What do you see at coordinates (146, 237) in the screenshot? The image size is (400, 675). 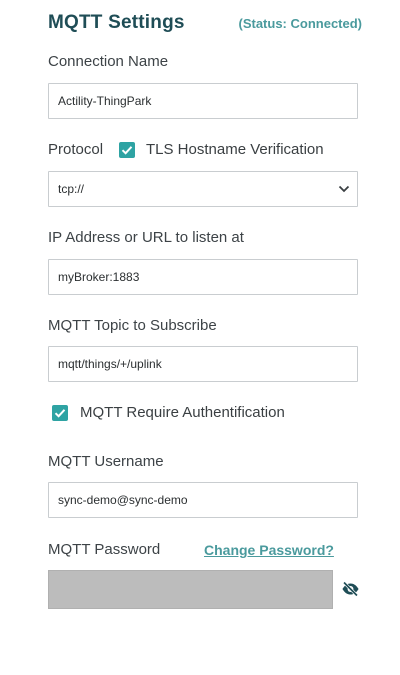 I see `ip-address-label: IP Address or URL to listen at` at bounding box center [146, 237].